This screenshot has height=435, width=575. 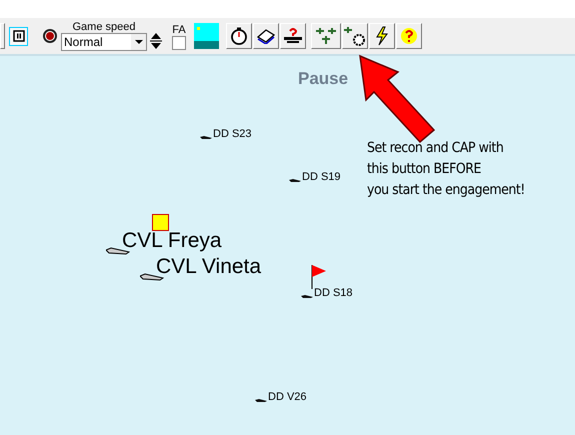 I want to click on stopwatch-icon, so click(x=239, y=36).